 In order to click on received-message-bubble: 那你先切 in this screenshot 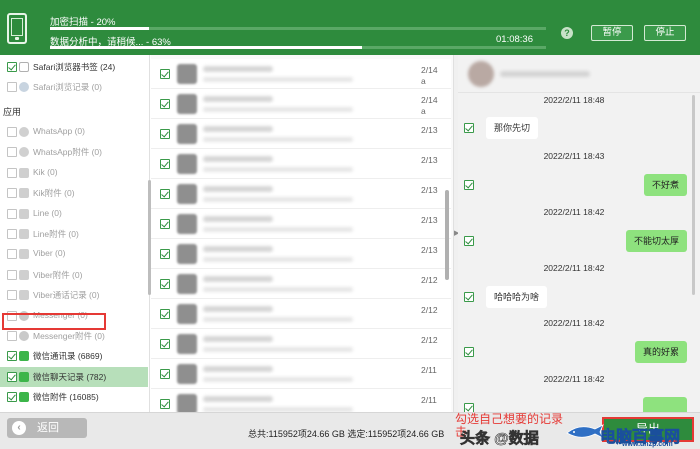, I will do `click(512, 128)`.